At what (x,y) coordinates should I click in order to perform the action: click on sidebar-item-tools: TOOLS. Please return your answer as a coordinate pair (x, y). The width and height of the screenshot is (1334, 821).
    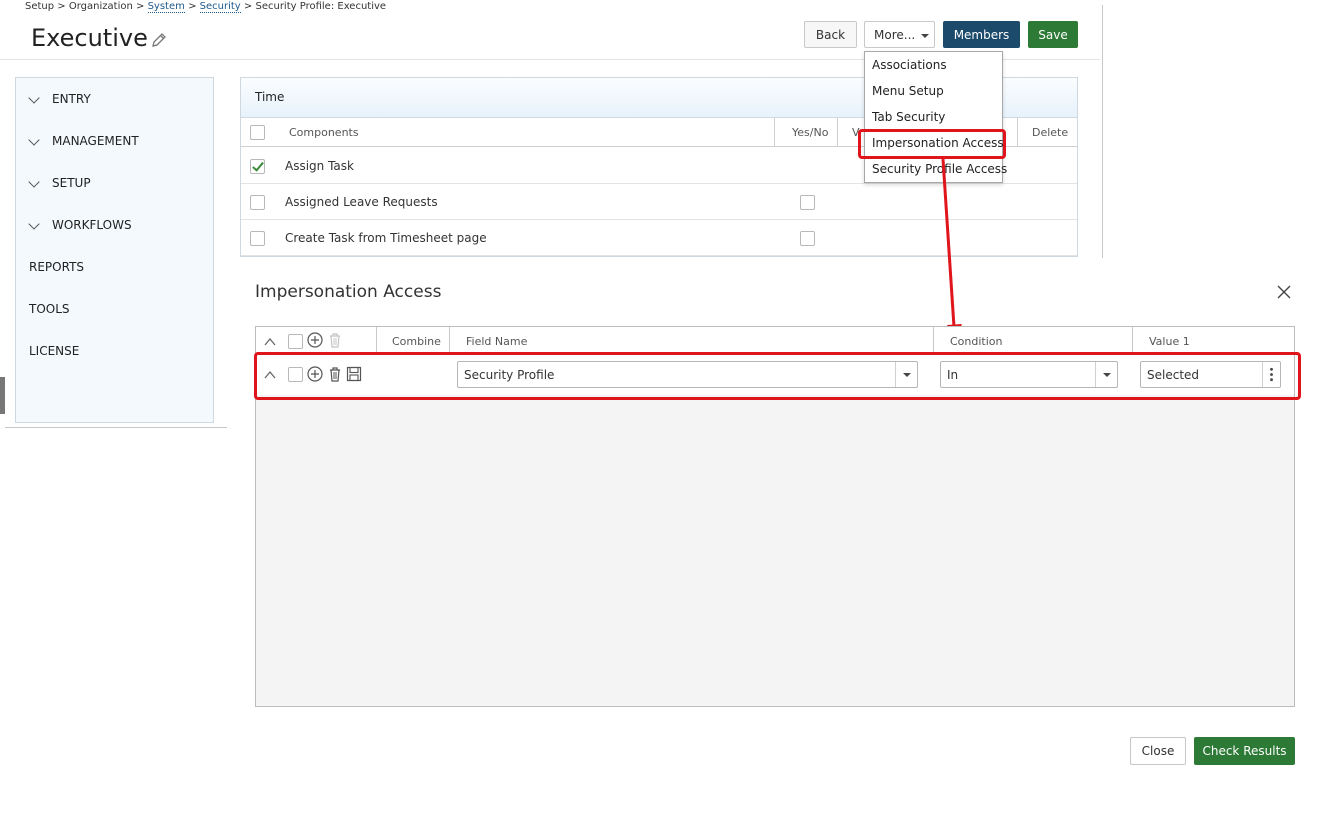
    Looking at the image, I should click on (49, 309).